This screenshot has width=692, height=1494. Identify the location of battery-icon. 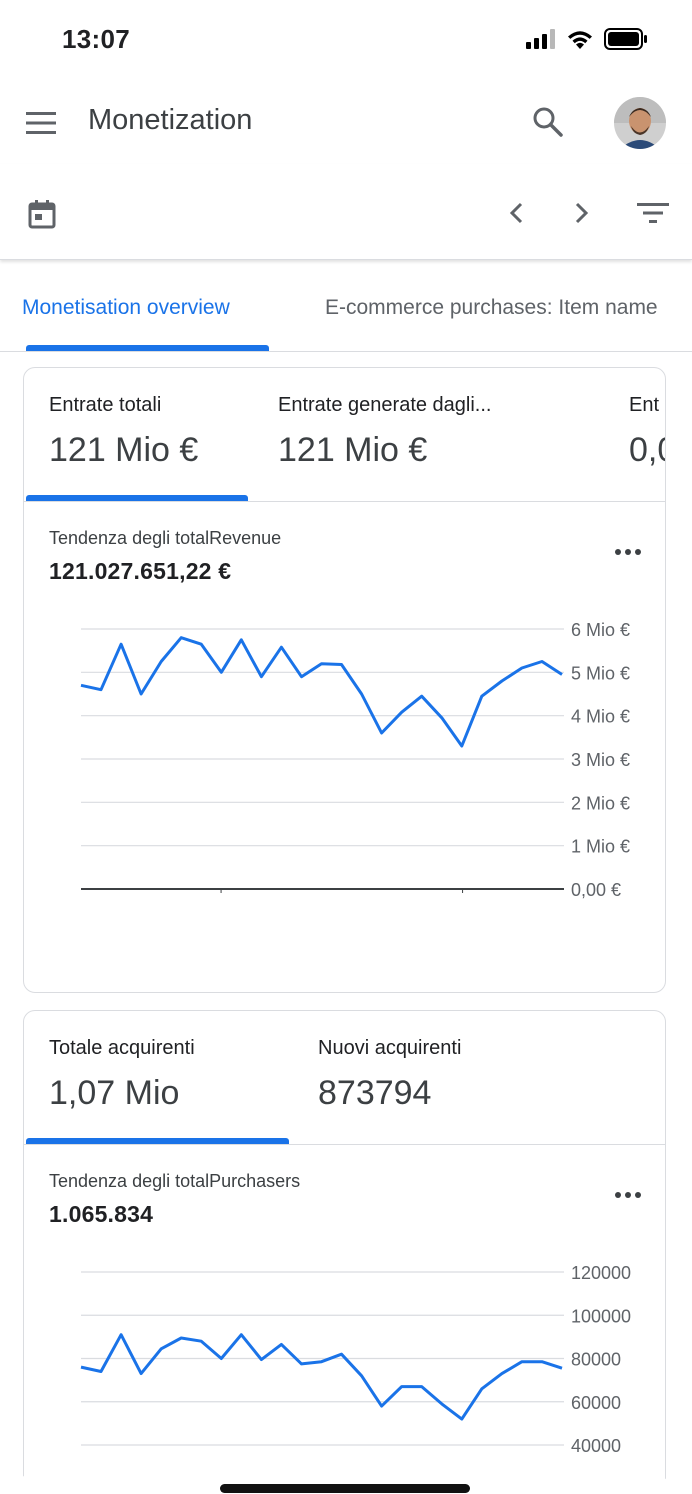
(625, 39).